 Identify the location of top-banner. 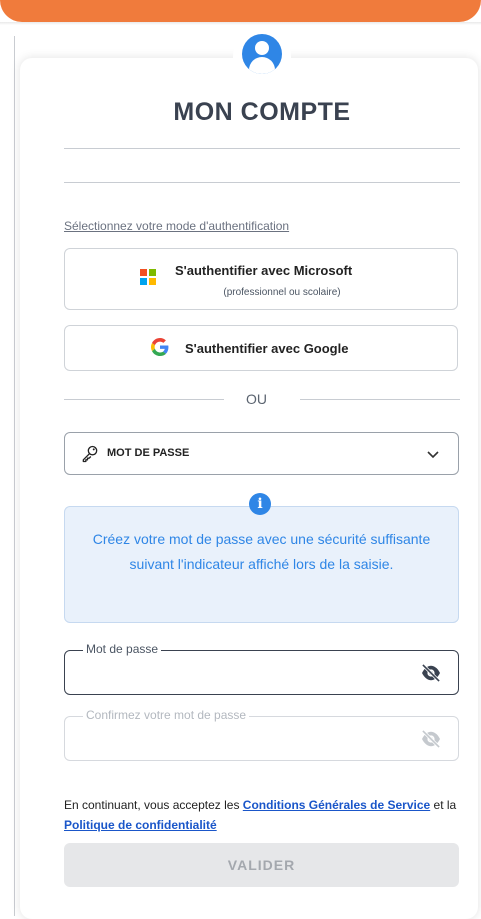
(240, 12).